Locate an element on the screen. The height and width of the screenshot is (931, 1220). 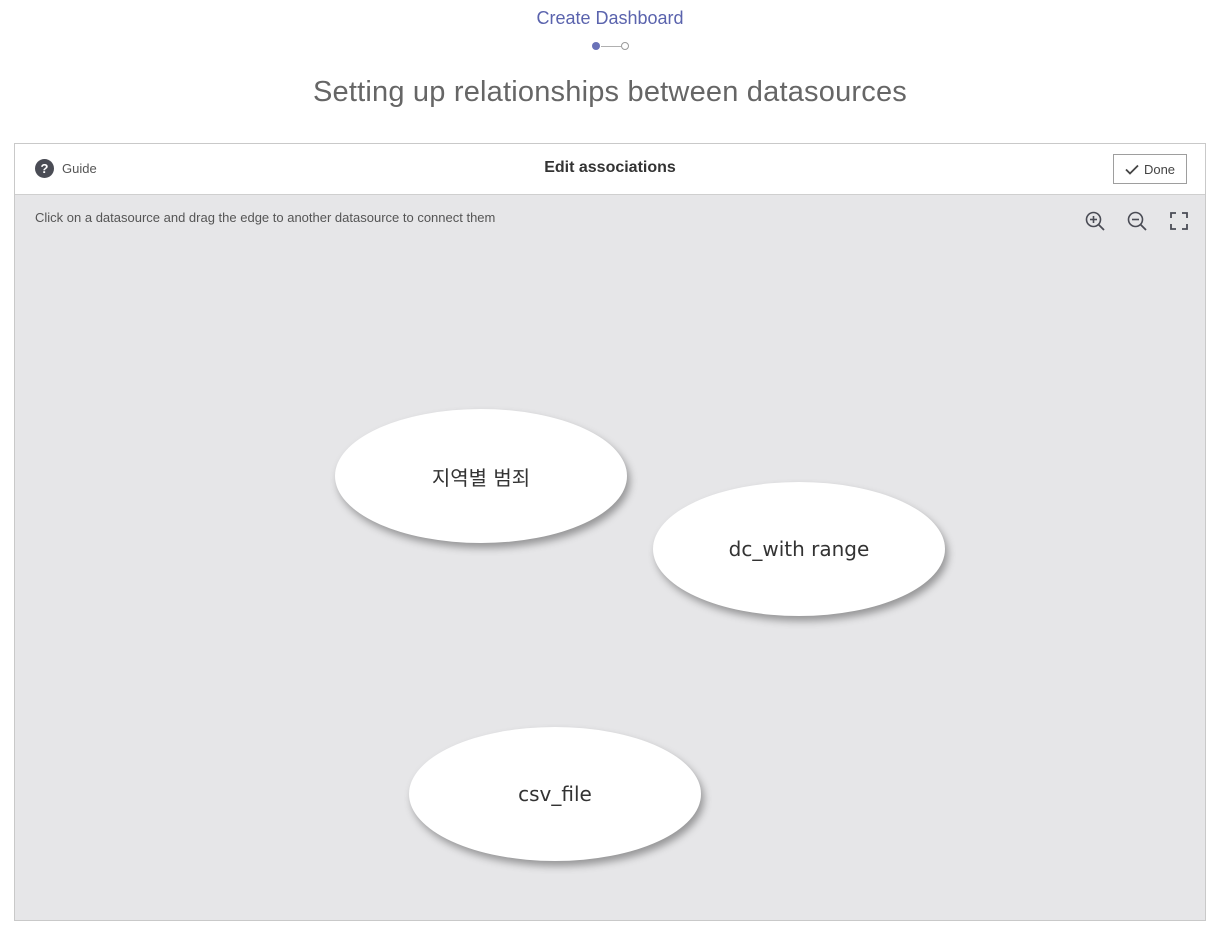
panel-title: Edit associations is located at coordinates (610, 167).